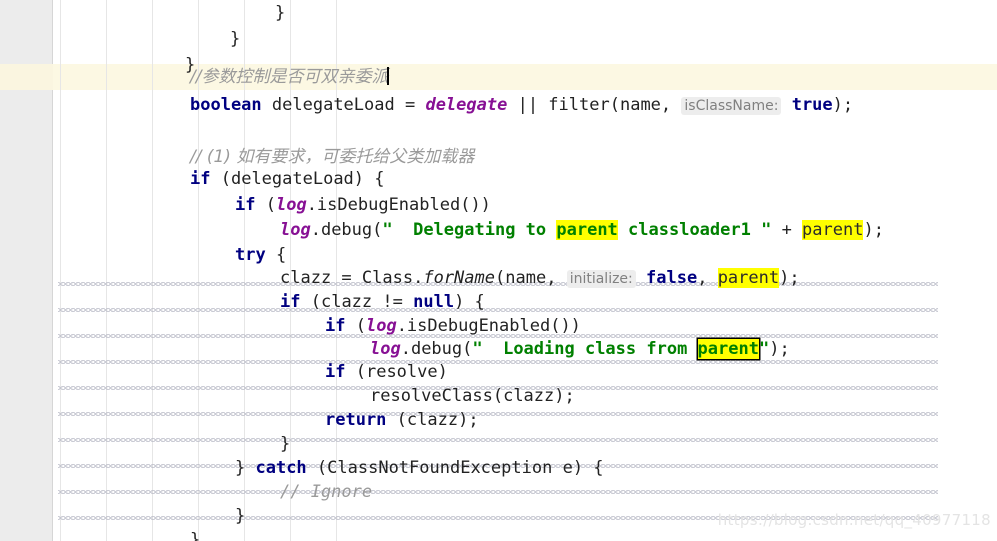 The image size is (997, 541). I want to click on code-line-null-check: if (clazz != null) {, so click(382, 302).